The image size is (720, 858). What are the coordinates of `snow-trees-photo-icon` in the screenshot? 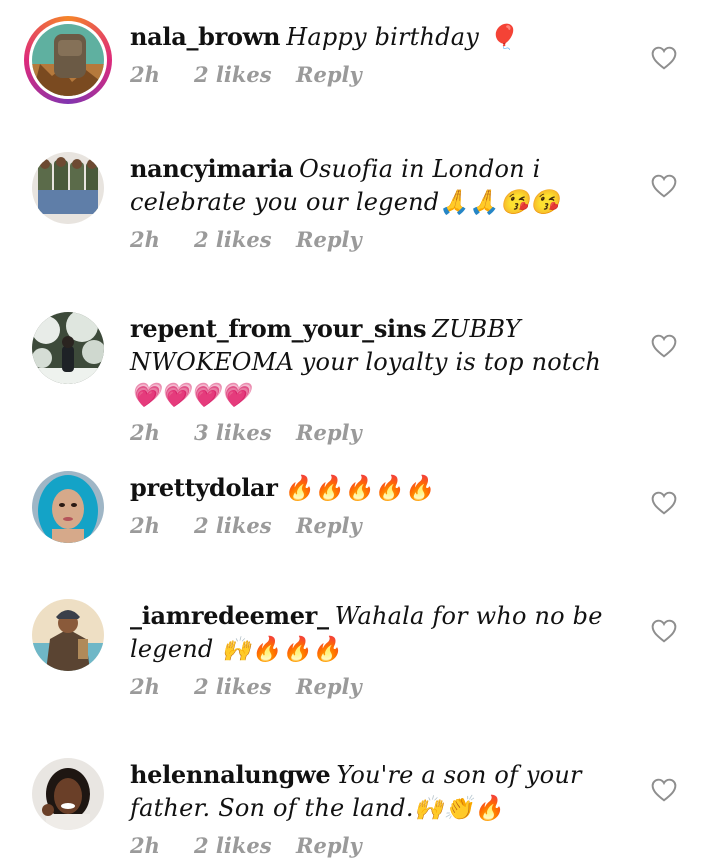 It's located at (68, 348).